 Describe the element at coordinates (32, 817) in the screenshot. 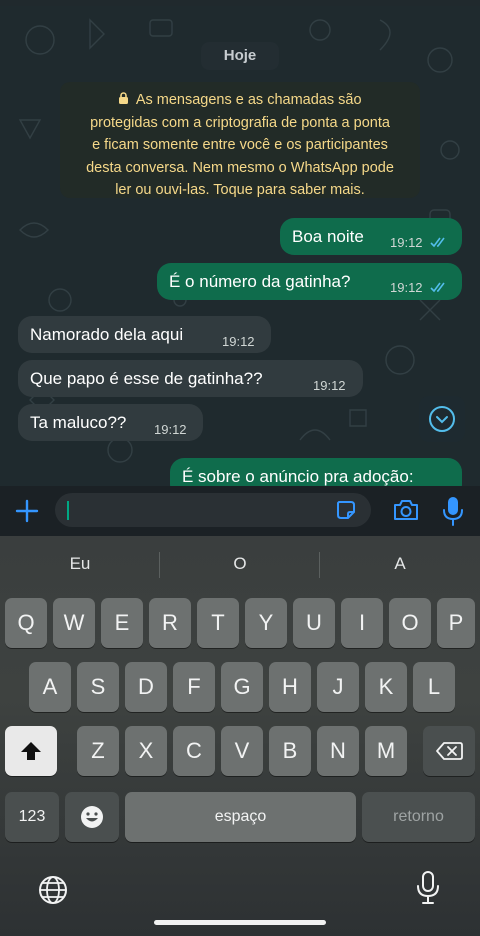

I see `numbers-key: 123` at that location.